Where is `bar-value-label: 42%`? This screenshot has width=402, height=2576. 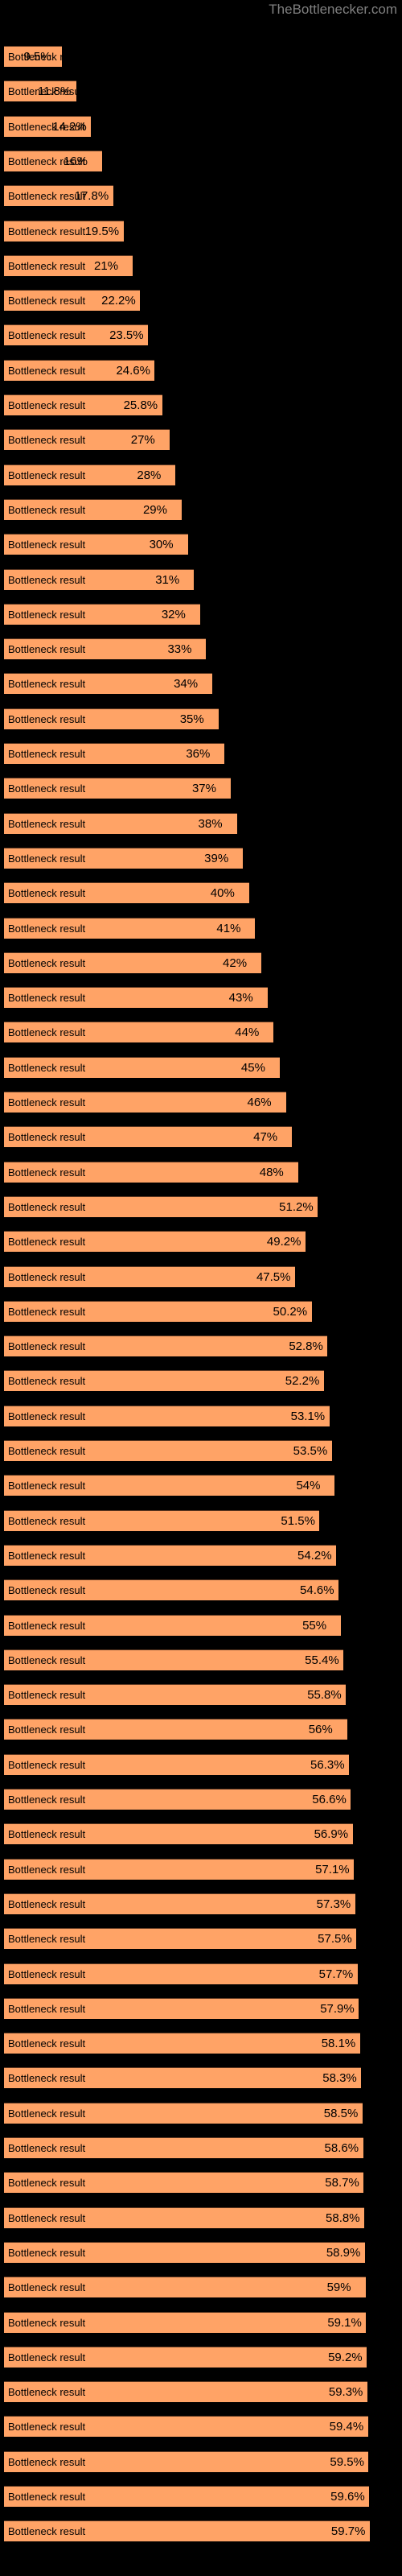
bar-value-label: 42% is located at coordinates (235, 963).